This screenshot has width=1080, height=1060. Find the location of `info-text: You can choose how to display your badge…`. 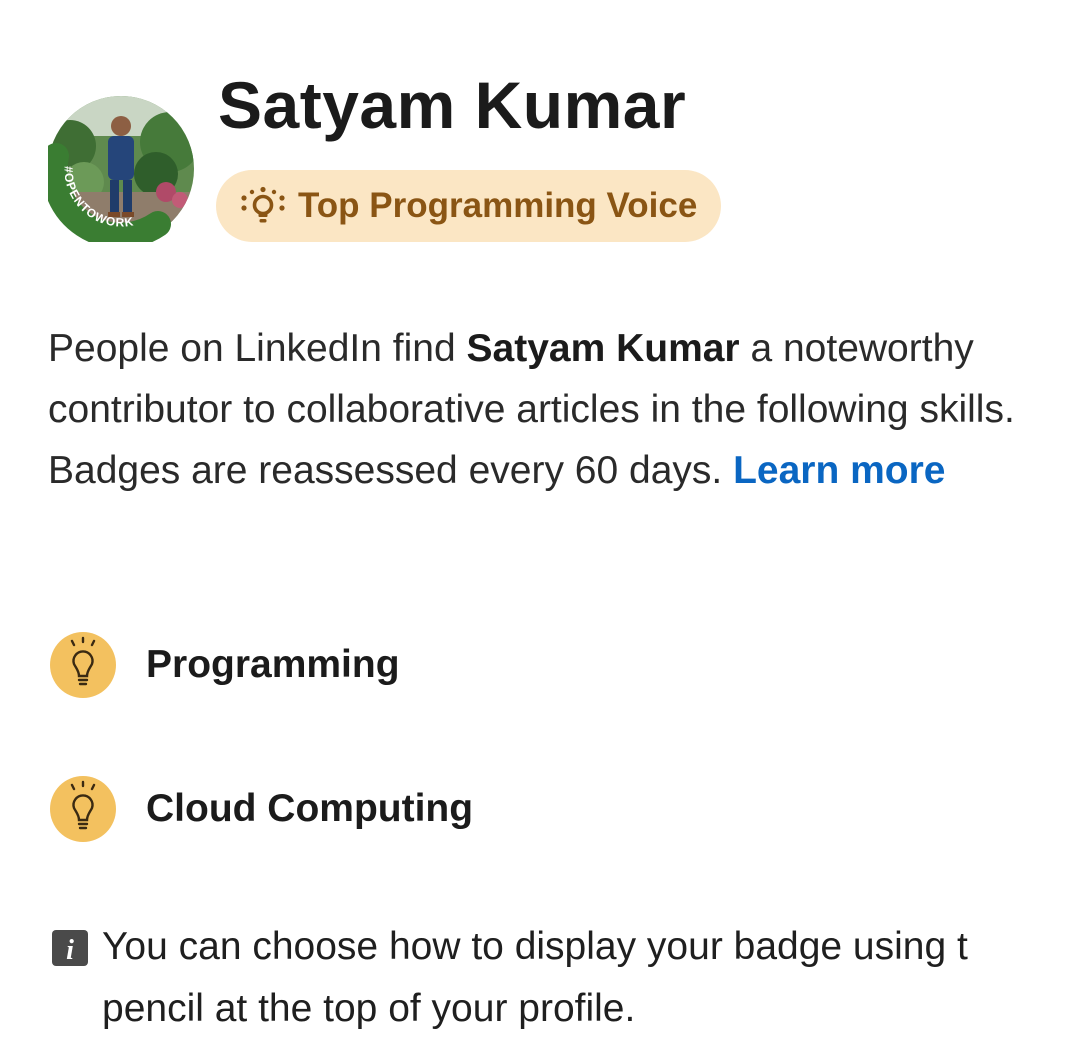

info-text: You can choose how to display your badge… is located at coordinates (535, 977).